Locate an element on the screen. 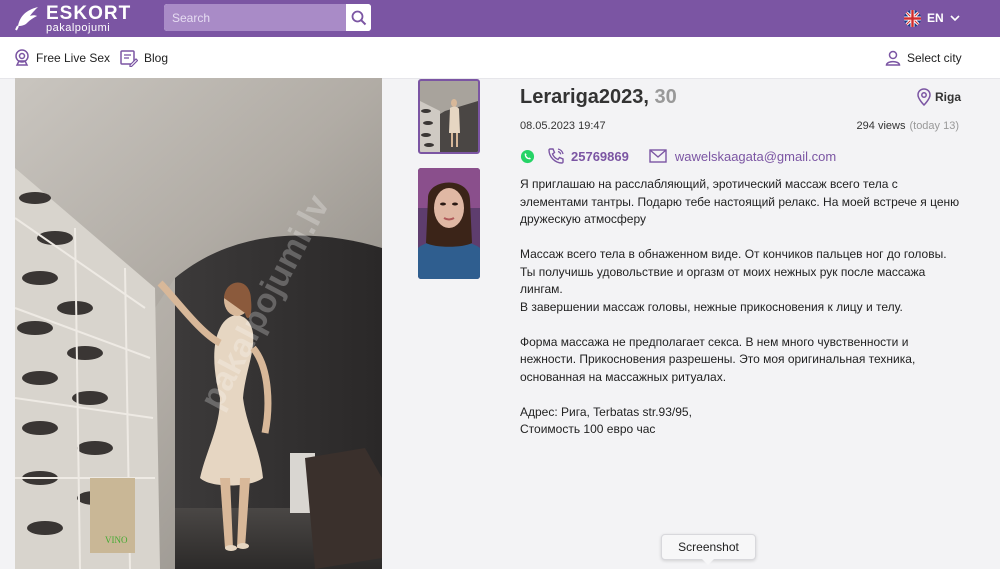 The image size is (1000, 569). nav-blog: Blog is located at coordinates (144, 58).